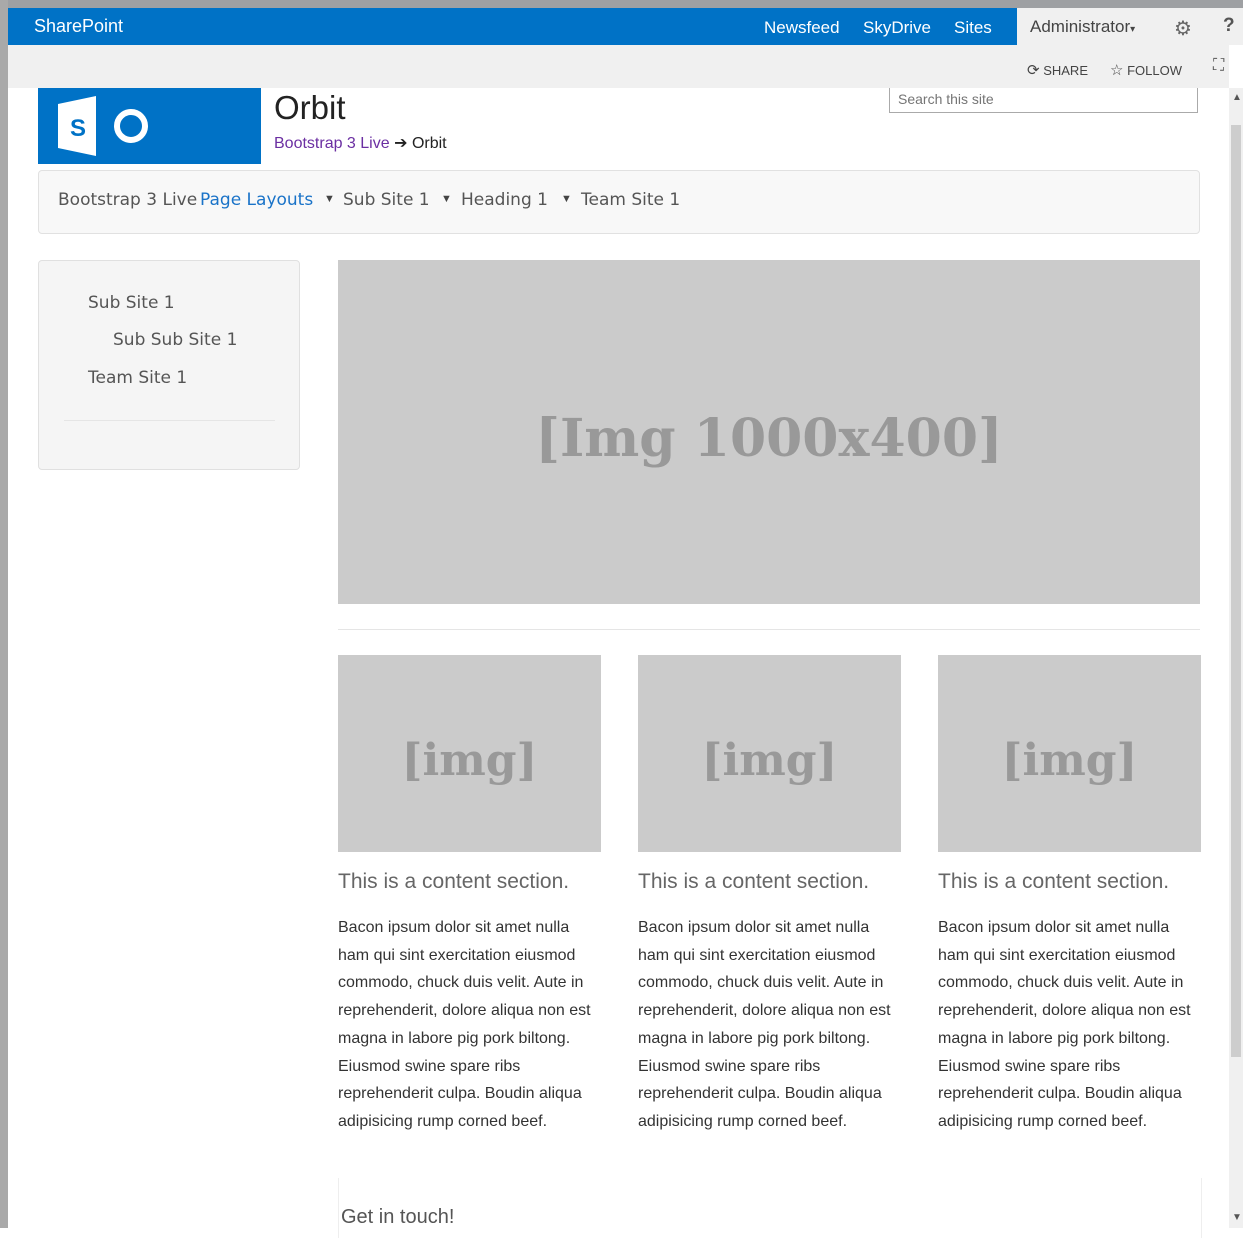 The image size is (1243, 1238). Describe the element at coordinates (802, 28) in the screenshot. I see `suite-link-newsfeed: Newsfeed` at that location.